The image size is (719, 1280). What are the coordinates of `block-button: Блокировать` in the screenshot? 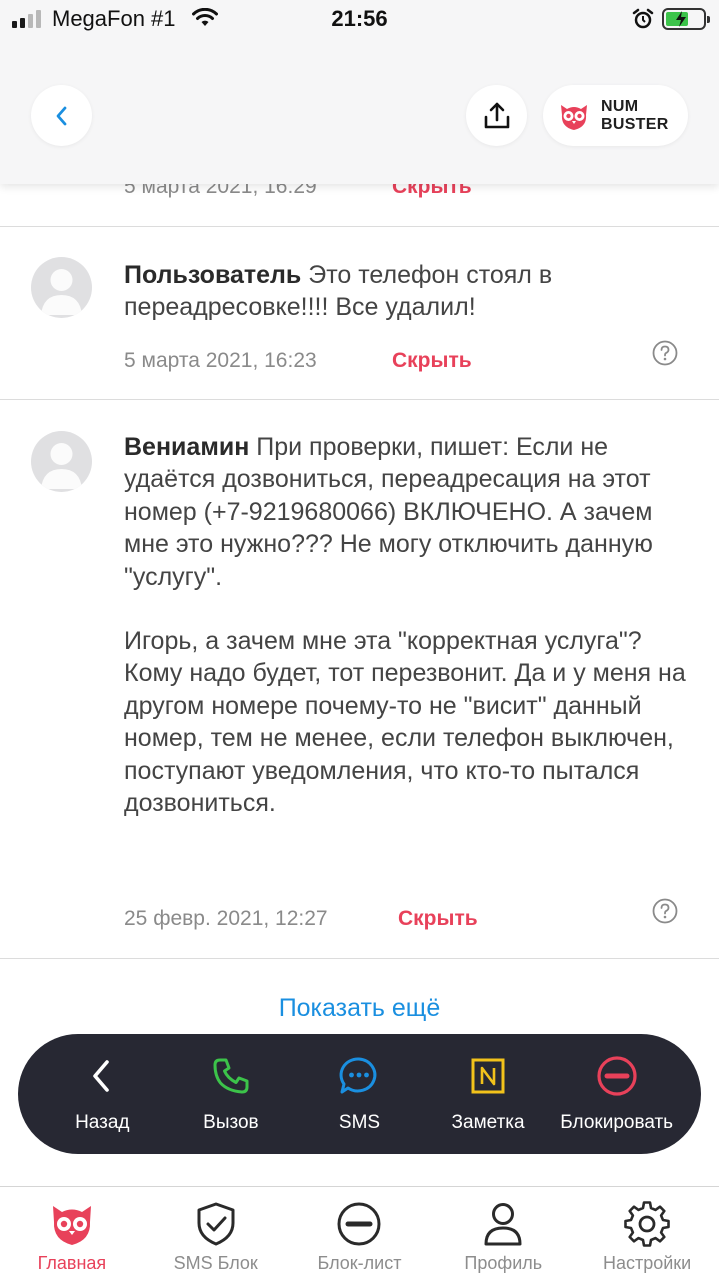 It's located at (616, 1094).